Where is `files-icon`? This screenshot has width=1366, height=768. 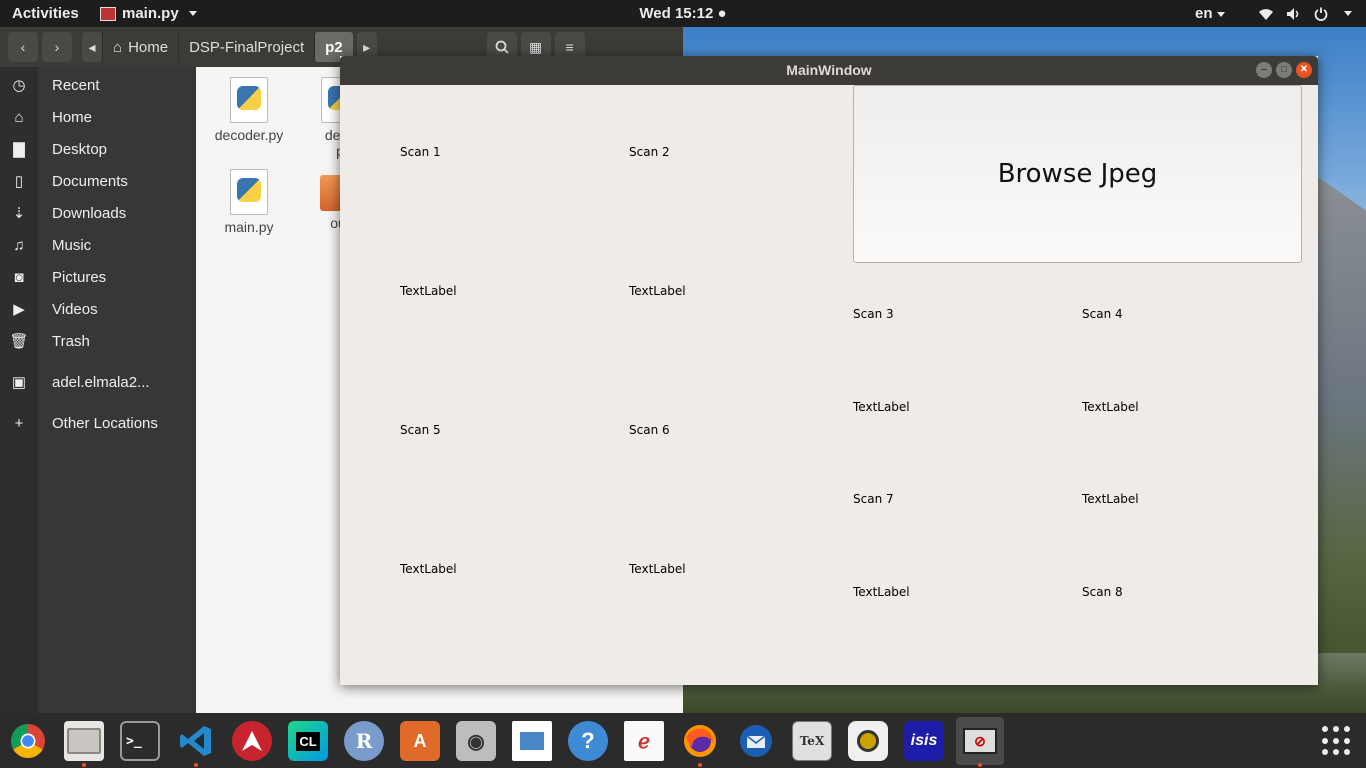 files-icon is located at coordinates (84, 741).